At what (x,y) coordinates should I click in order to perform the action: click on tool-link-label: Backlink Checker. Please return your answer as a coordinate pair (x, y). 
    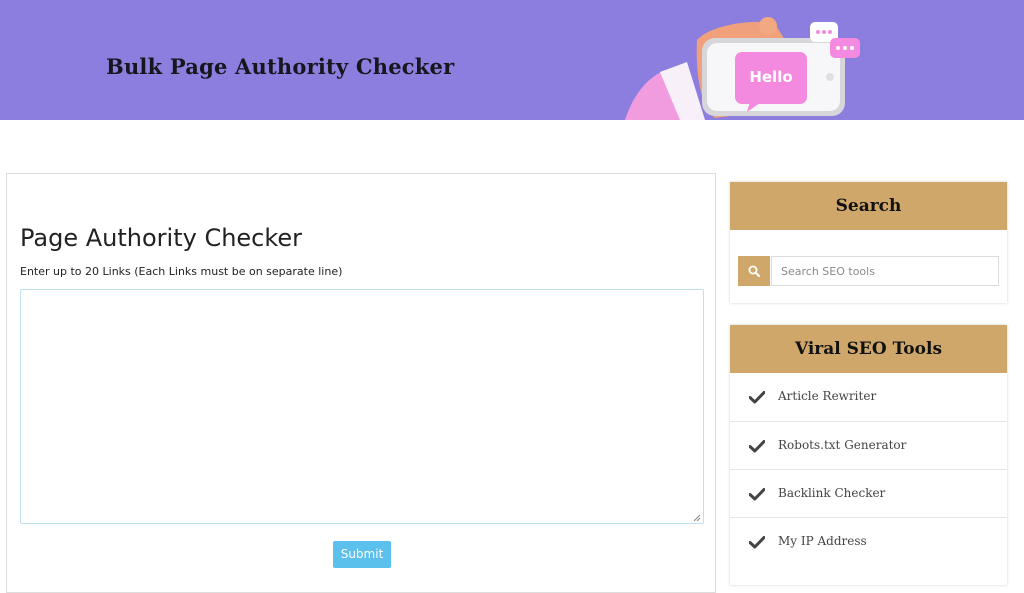
    Looking at the image, I should click on (831, 493).